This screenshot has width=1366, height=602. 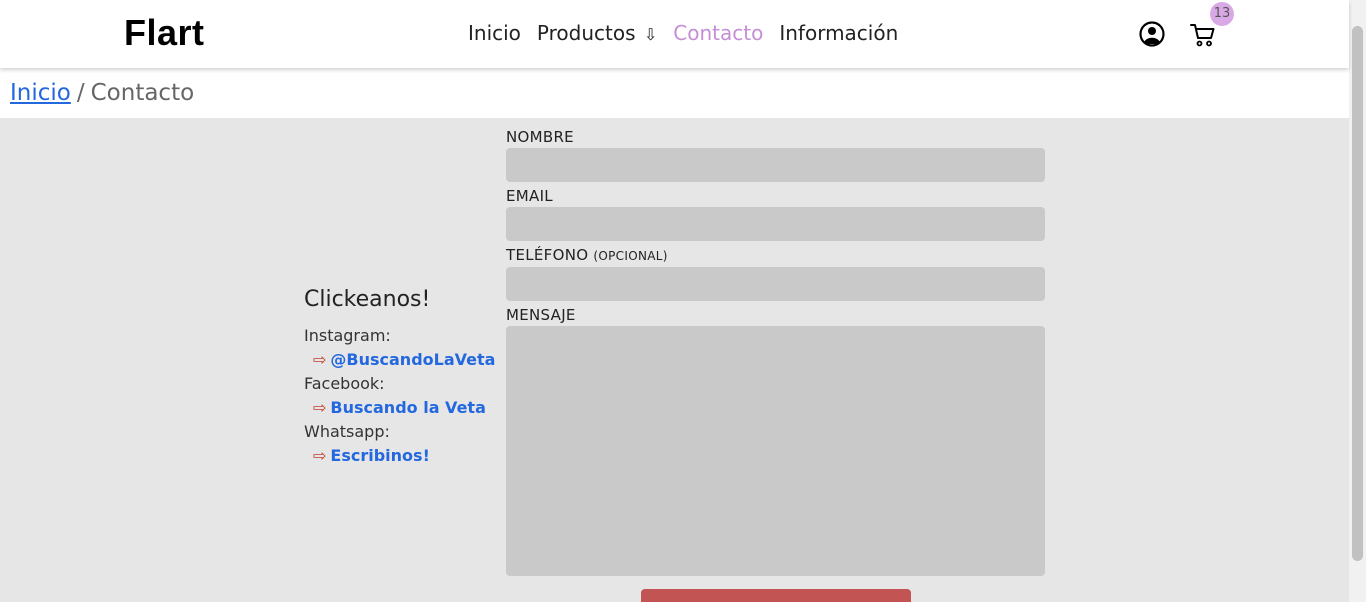 What do you see at coordinates (142, 93) in the screenshot?
I see `breadcrumb-current: Contacto` at bounding box center [142, 93].